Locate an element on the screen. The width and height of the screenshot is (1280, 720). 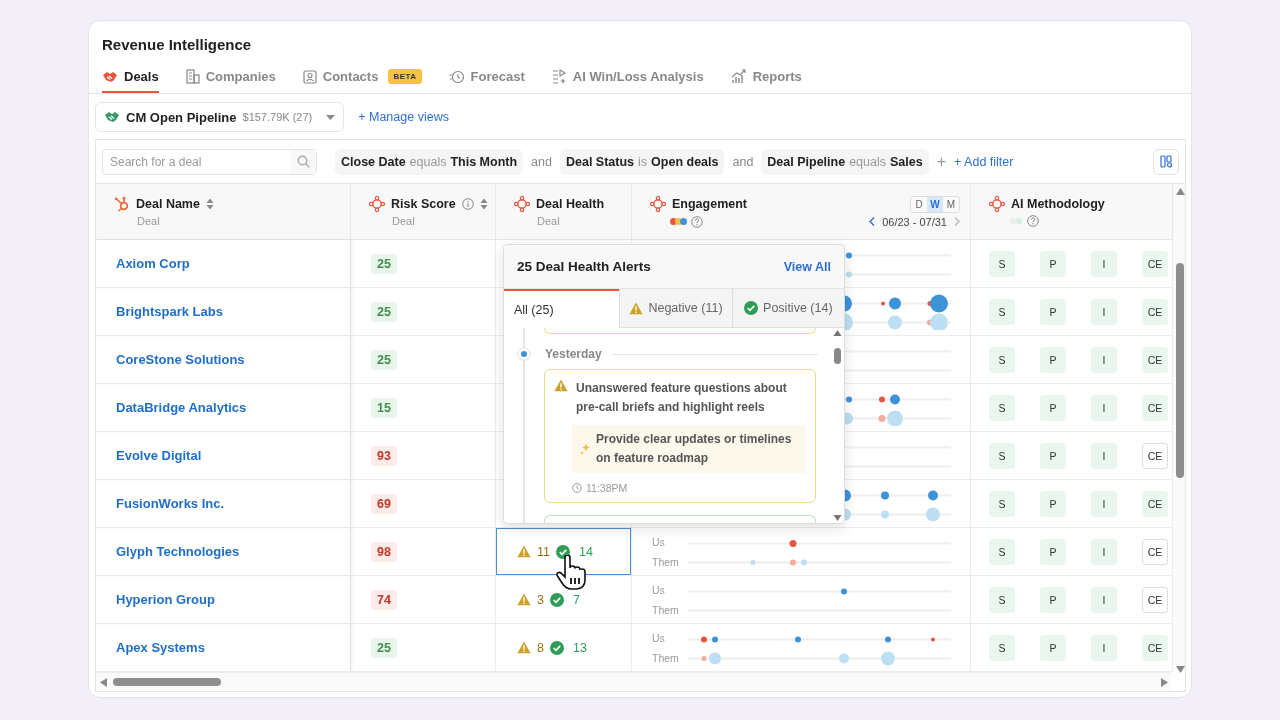
deal-name-link: CoreStone Solutions is located at coordinates (180, 359).